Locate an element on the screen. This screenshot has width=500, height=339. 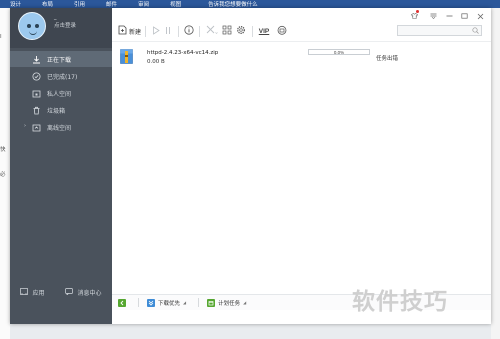
zip-file-icon is located at coordinates (126, 56).